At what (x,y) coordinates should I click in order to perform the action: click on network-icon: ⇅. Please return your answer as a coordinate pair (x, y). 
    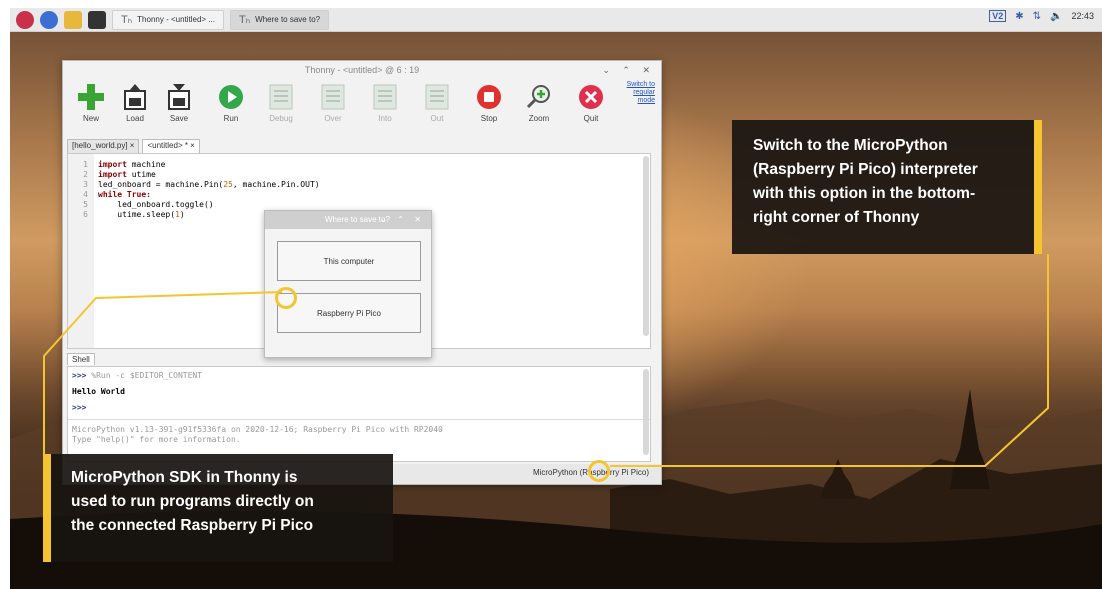
    Looking at the image, I should click on (1037, 16).